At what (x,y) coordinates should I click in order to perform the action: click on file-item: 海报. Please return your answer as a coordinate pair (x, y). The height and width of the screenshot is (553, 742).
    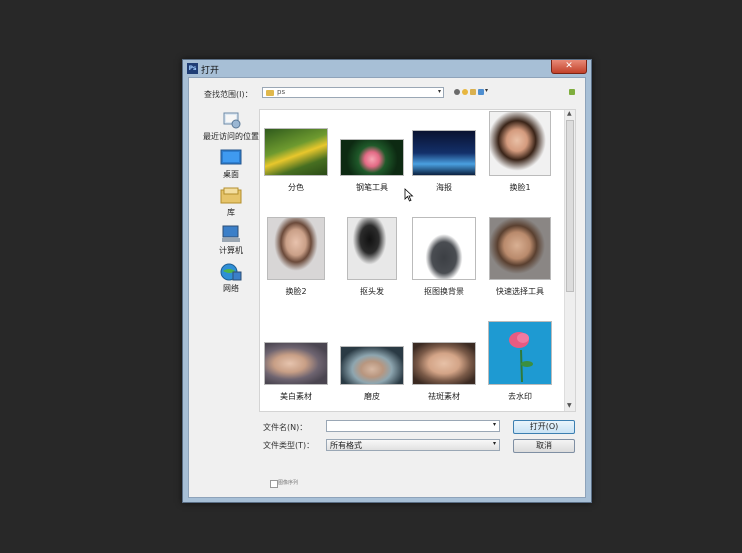
    Looking at the image, I should click on (444, 161).